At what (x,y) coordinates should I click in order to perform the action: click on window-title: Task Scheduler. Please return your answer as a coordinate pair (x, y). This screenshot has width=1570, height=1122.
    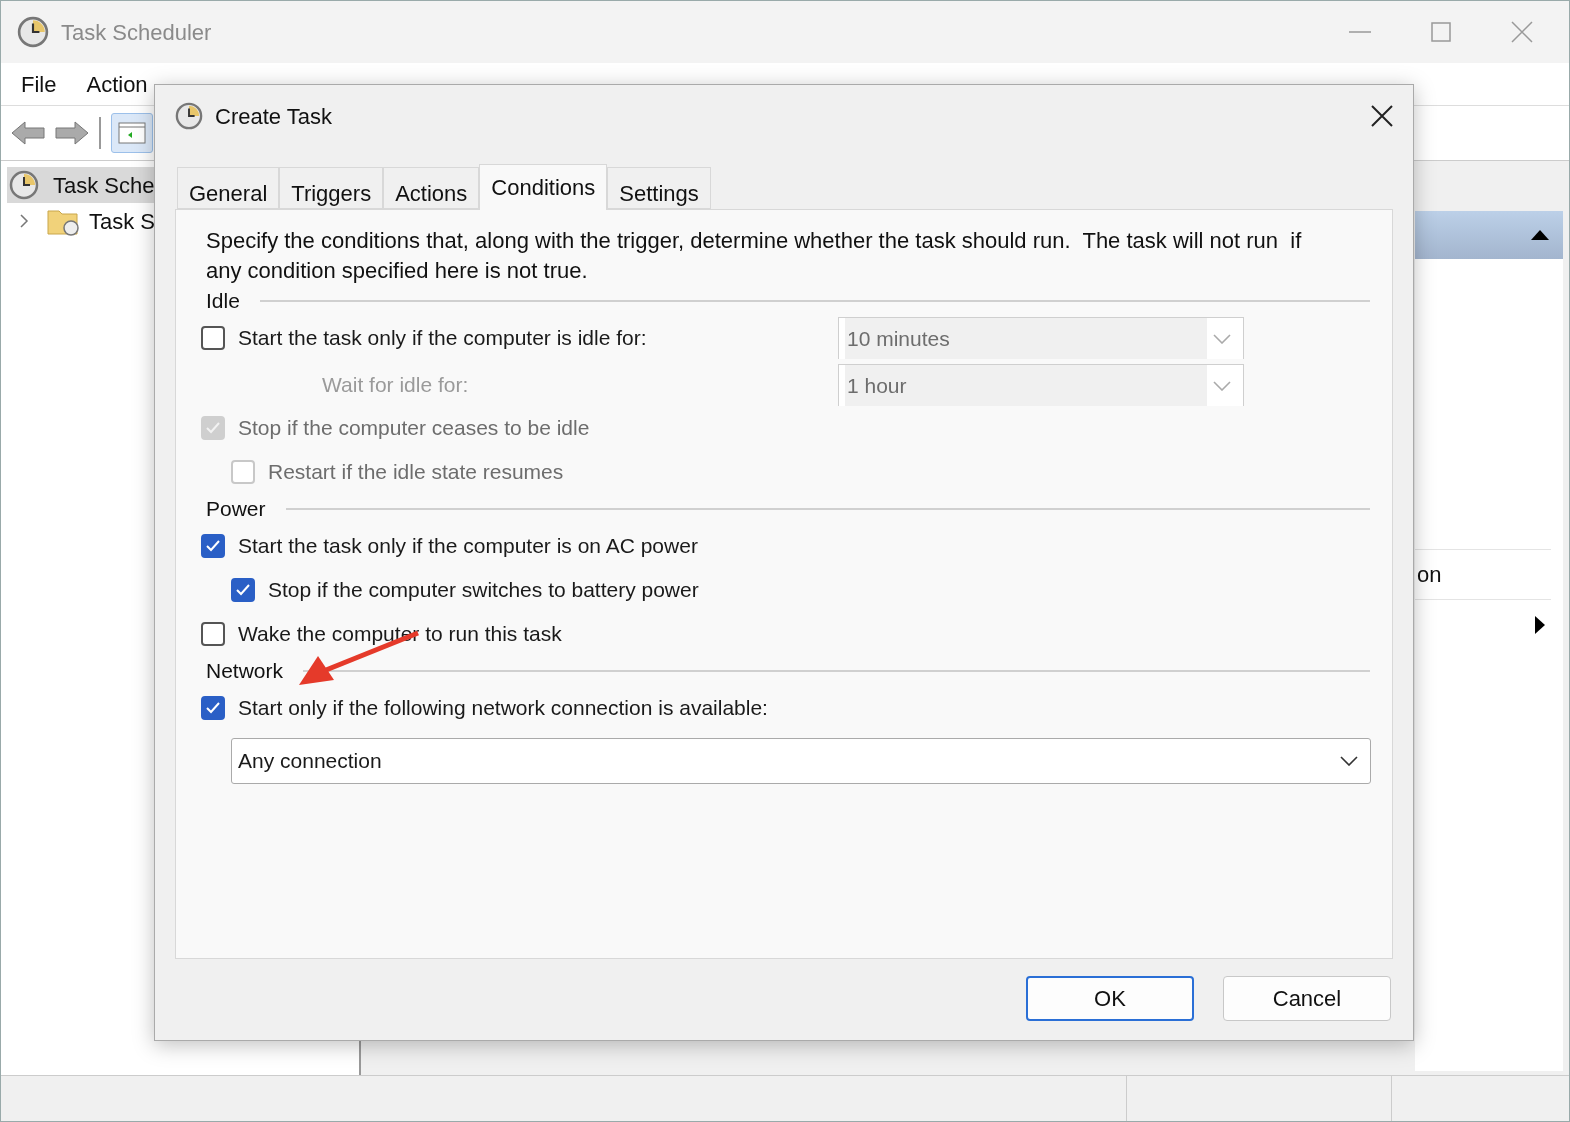
    Looking at the image, I should click on (136, 32).